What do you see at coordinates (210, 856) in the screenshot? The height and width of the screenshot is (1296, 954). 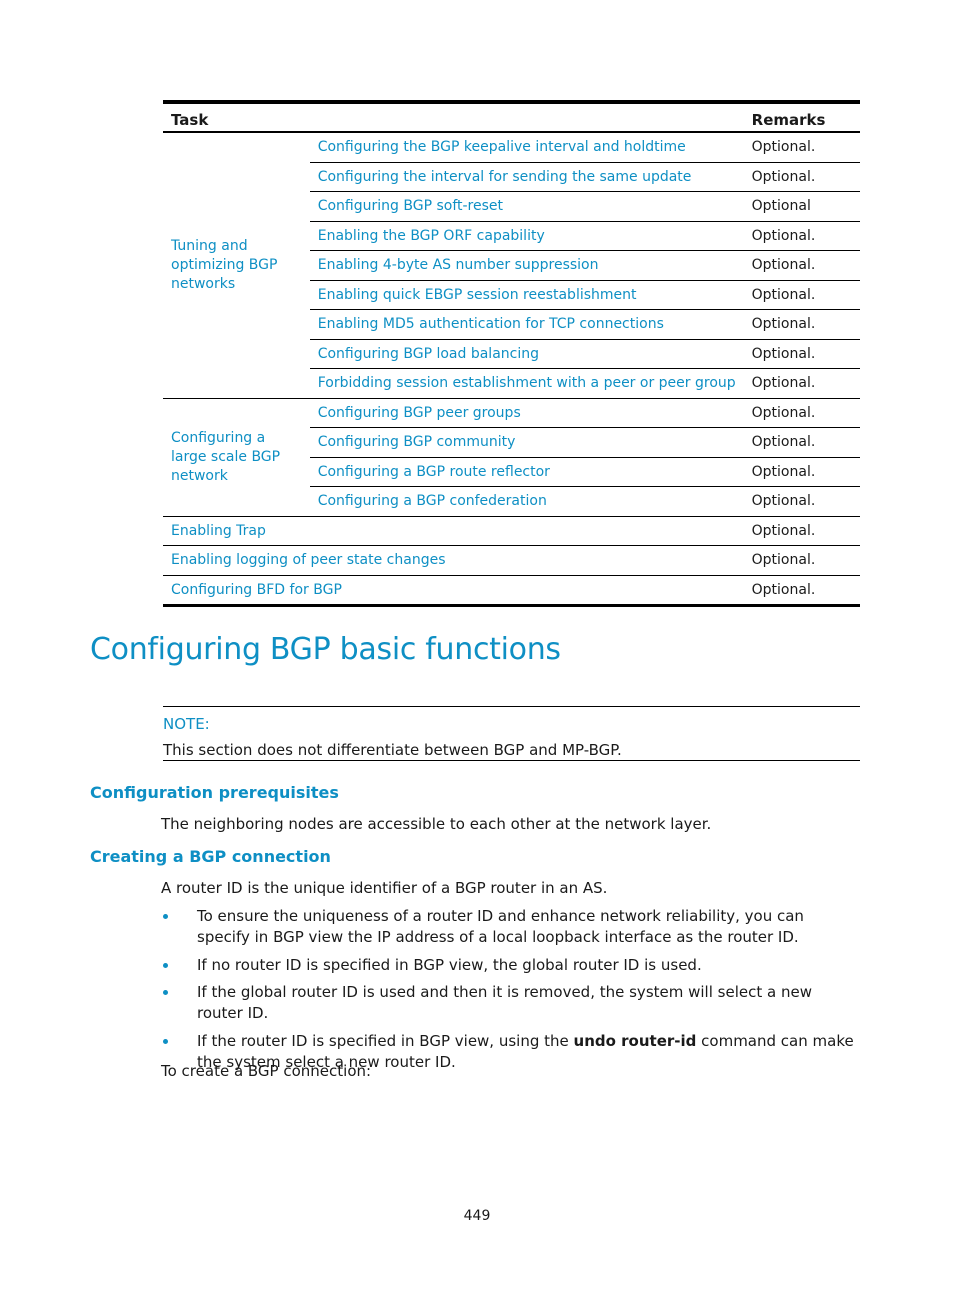 I see `heading-creating-bgp-connection: Creating a BGP connection` at bounding box center [210, 856].